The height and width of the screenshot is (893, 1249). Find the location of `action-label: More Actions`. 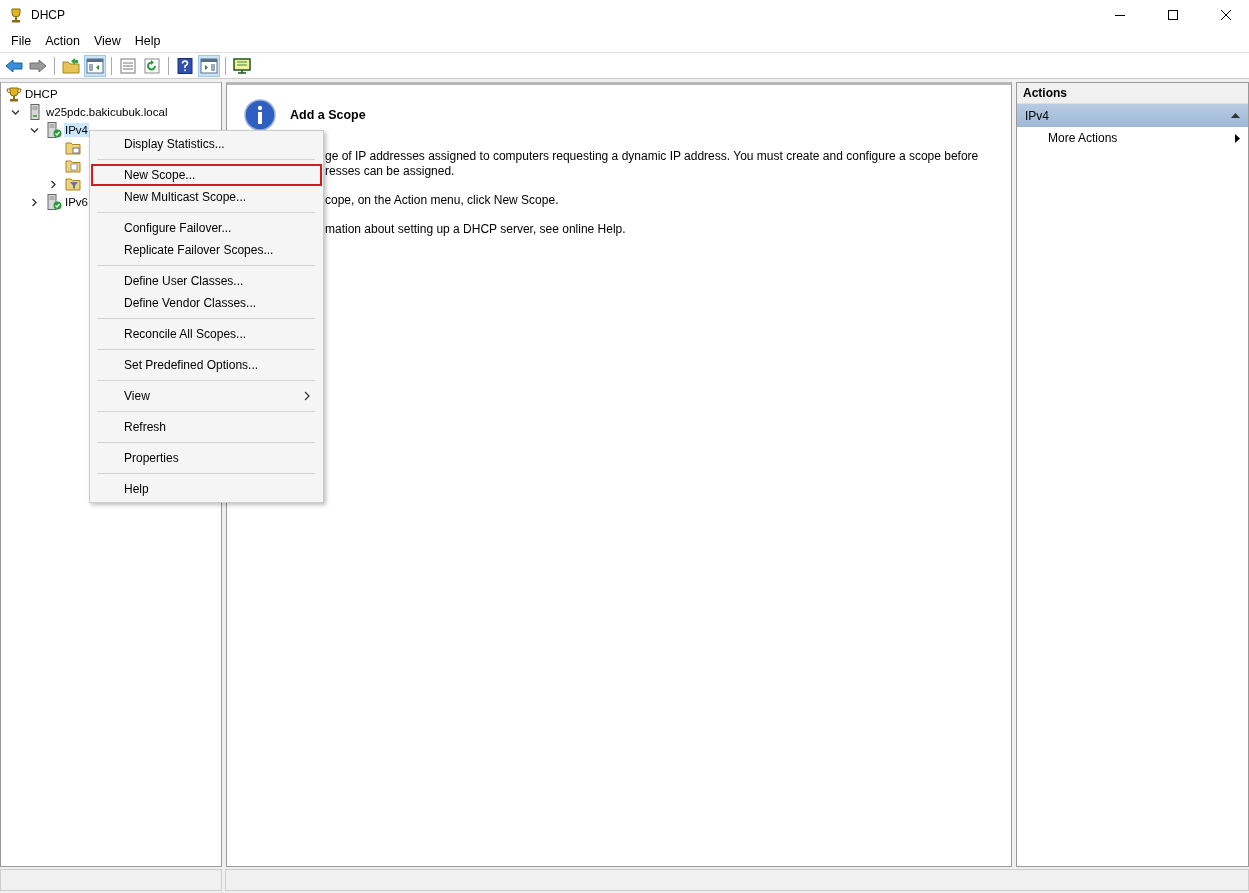

action-label: More Actions is located at coordinates (1083, 138).